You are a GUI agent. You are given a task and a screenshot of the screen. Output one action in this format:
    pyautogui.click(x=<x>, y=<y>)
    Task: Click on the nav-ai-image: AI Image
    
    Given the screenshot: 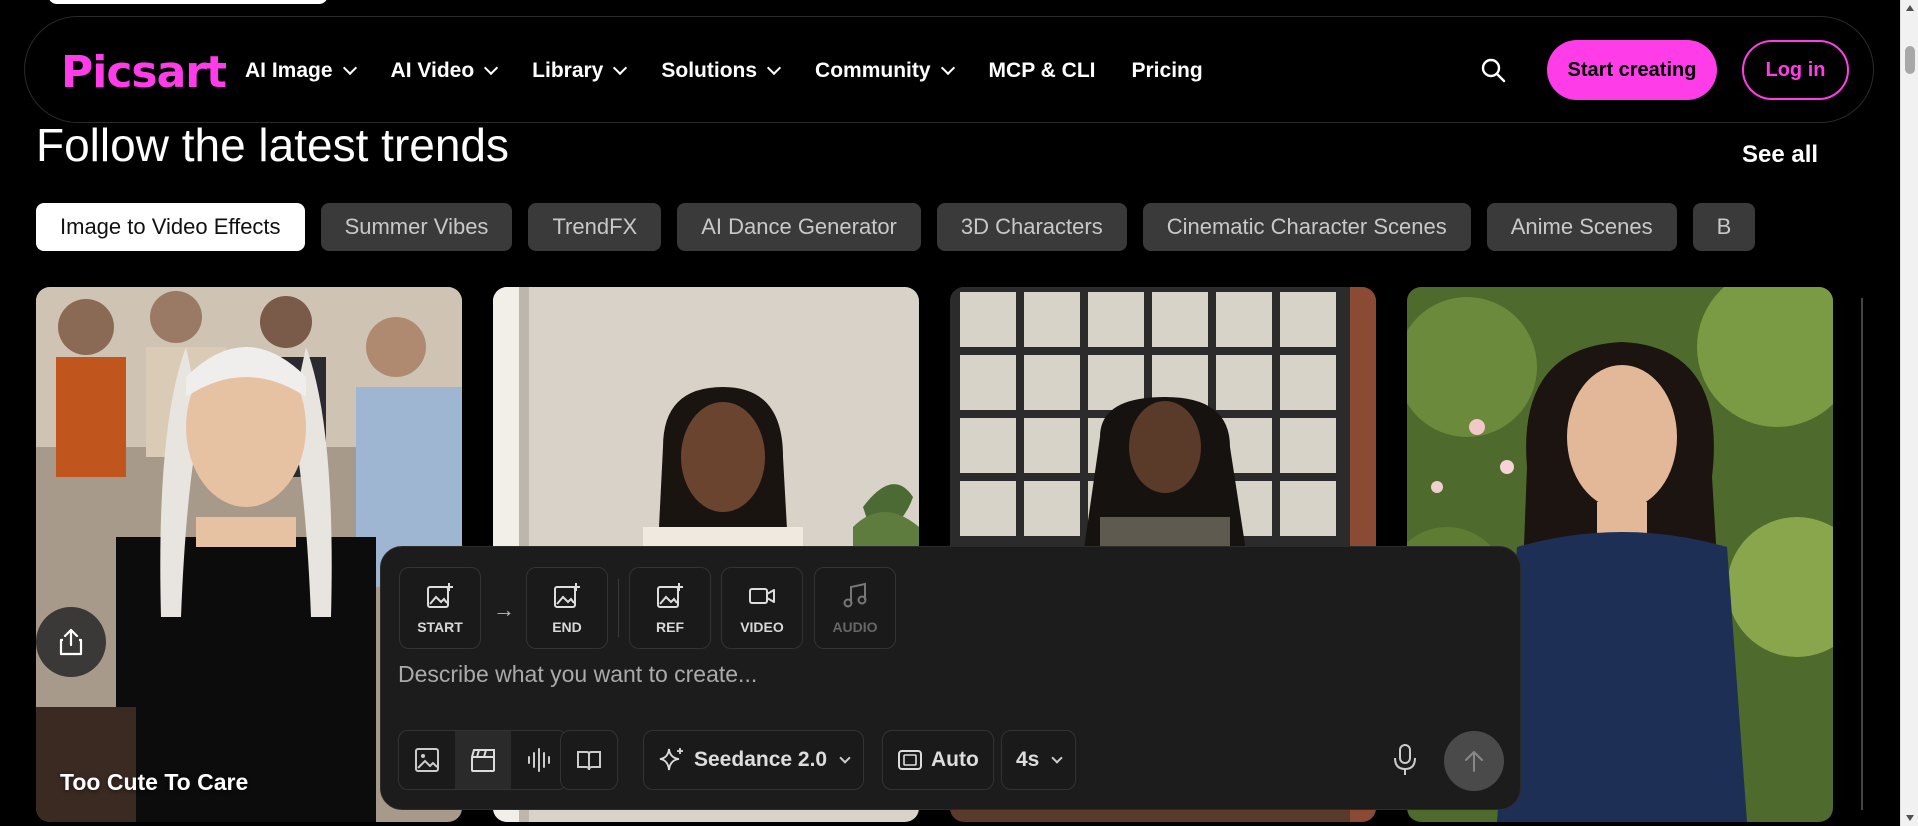 What is the action you would take?
    pyautogui.click(x=301, y=70)
    